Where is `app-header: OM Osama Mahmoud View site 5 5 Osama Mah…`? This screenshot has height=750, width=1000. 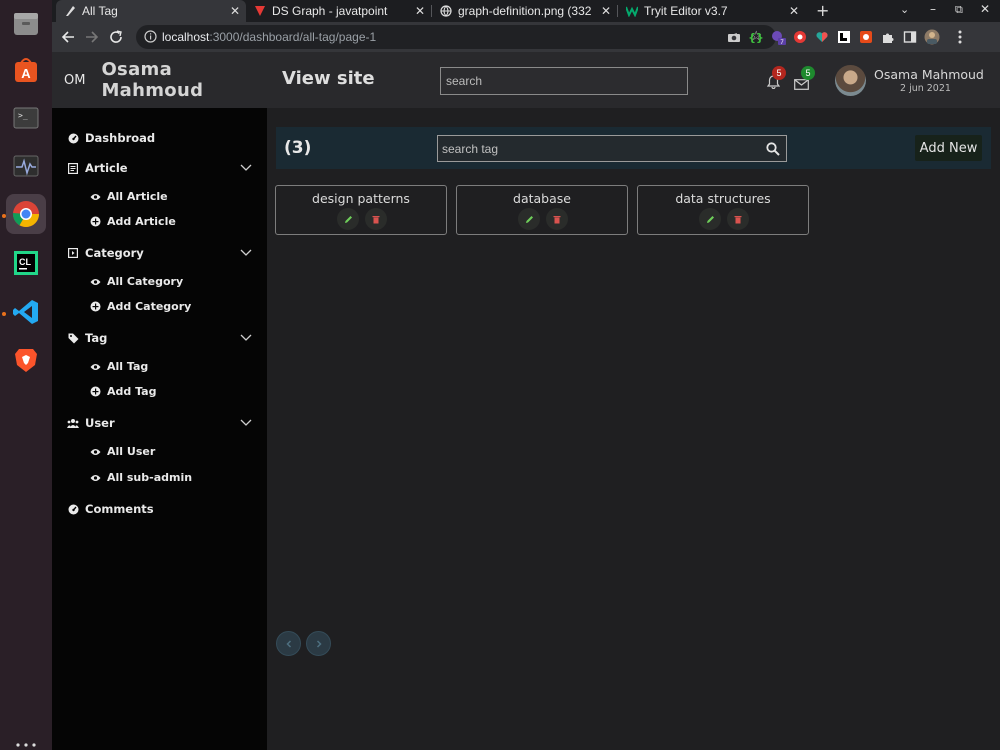
app-header: OM Osama Mahmoud View site 5 5 Osama Mah… is located at coordinates (526, 80).